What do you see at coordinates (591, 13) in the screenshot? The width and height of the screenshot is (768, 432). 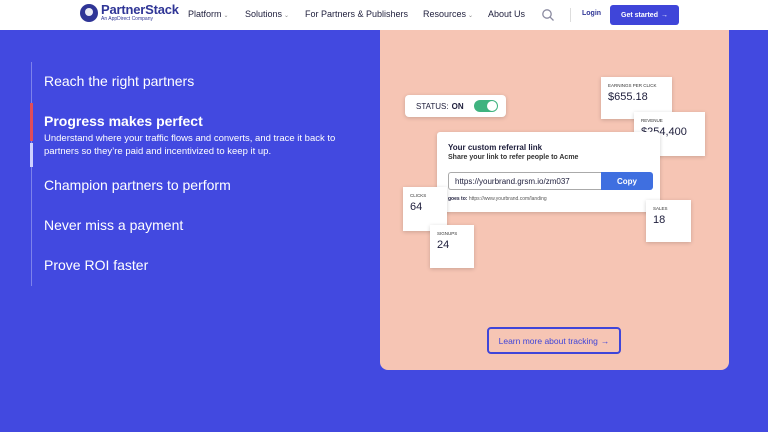 I see `login-link: Login` at bounding box center [591, 13].